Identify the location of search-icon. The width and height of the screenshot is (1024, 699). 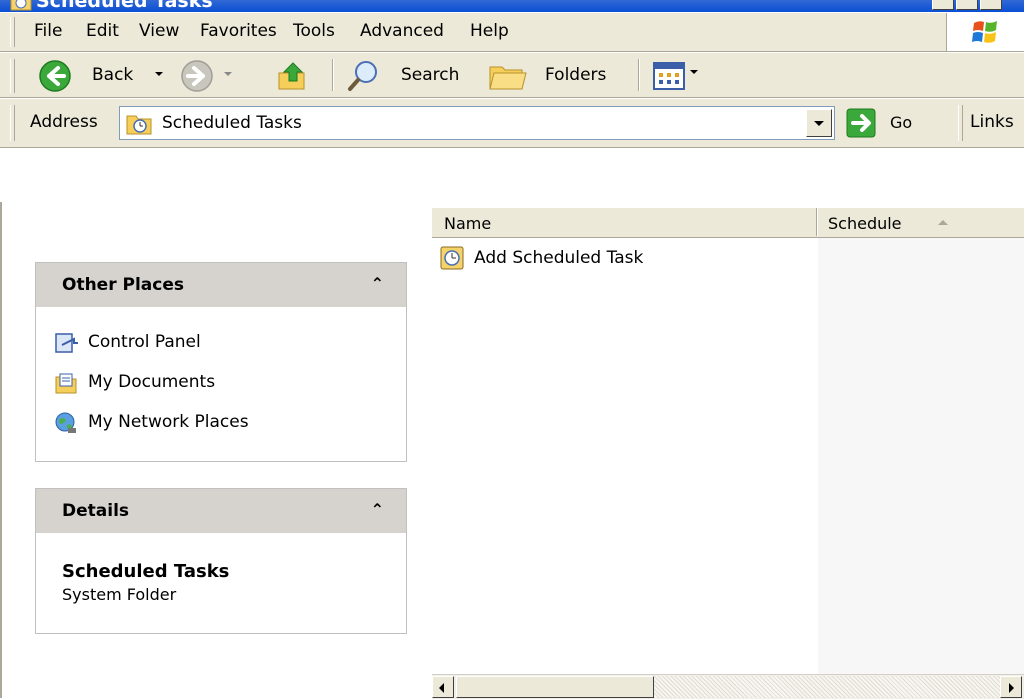
(363, 76).